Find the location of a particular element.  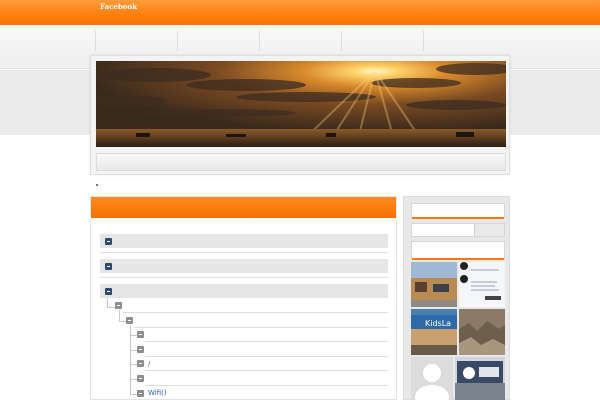

tree-item-label: / is located at coordinates (149, 364).